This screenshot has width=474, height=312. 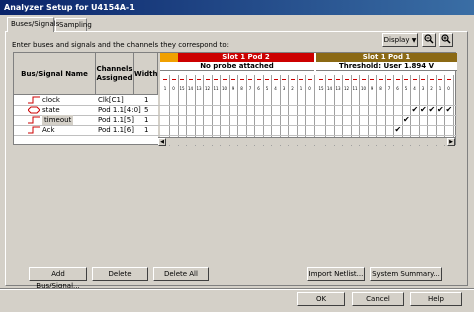 What do you see at coordinates (292, 88) in the screenshot?
I see `pod2-column-number: 2` at bounding box center [292, 88].